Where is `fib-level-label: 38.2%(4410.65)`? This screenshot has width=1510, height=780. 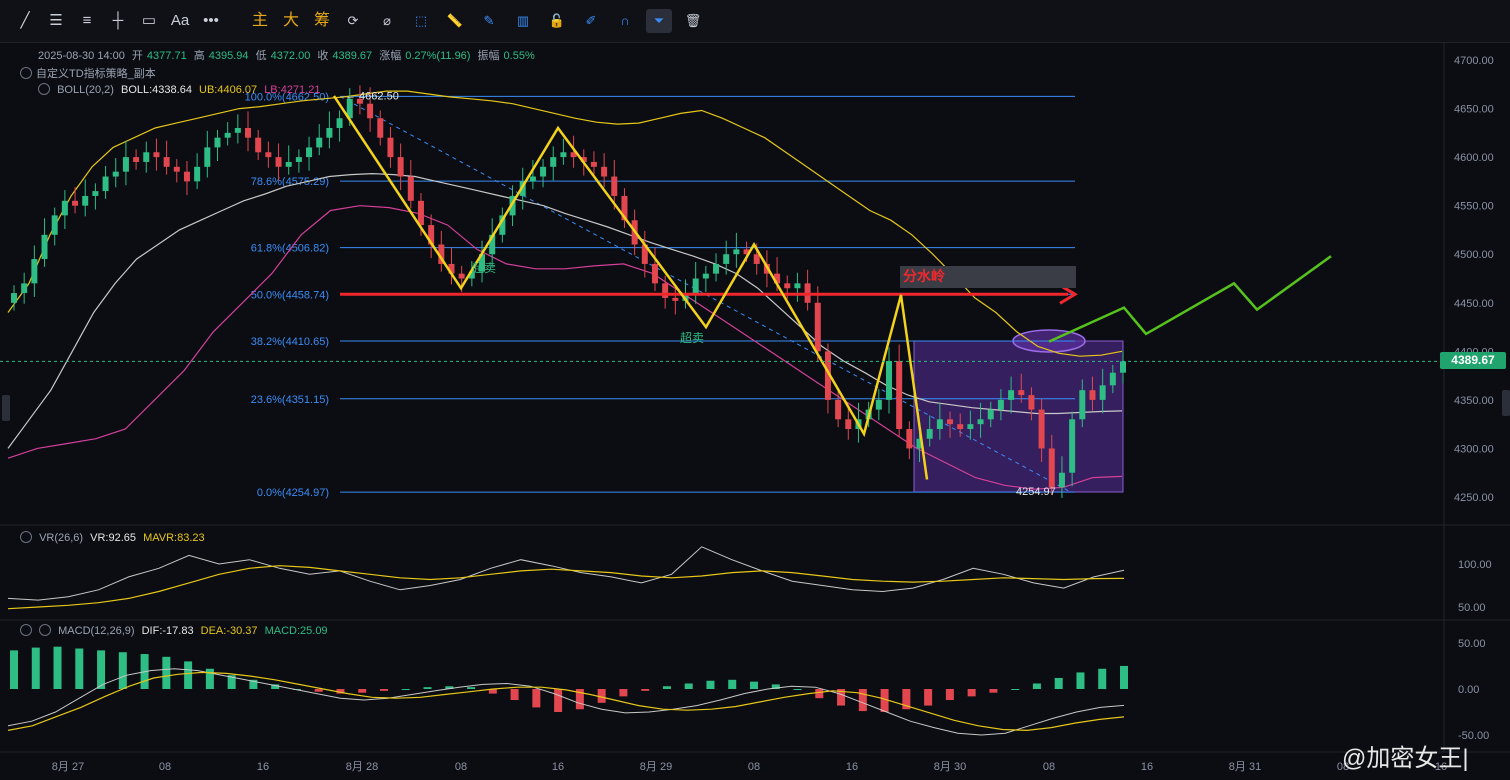 fib-level-label: 38.2%(4410.65) is located at coordinates (290, 342).